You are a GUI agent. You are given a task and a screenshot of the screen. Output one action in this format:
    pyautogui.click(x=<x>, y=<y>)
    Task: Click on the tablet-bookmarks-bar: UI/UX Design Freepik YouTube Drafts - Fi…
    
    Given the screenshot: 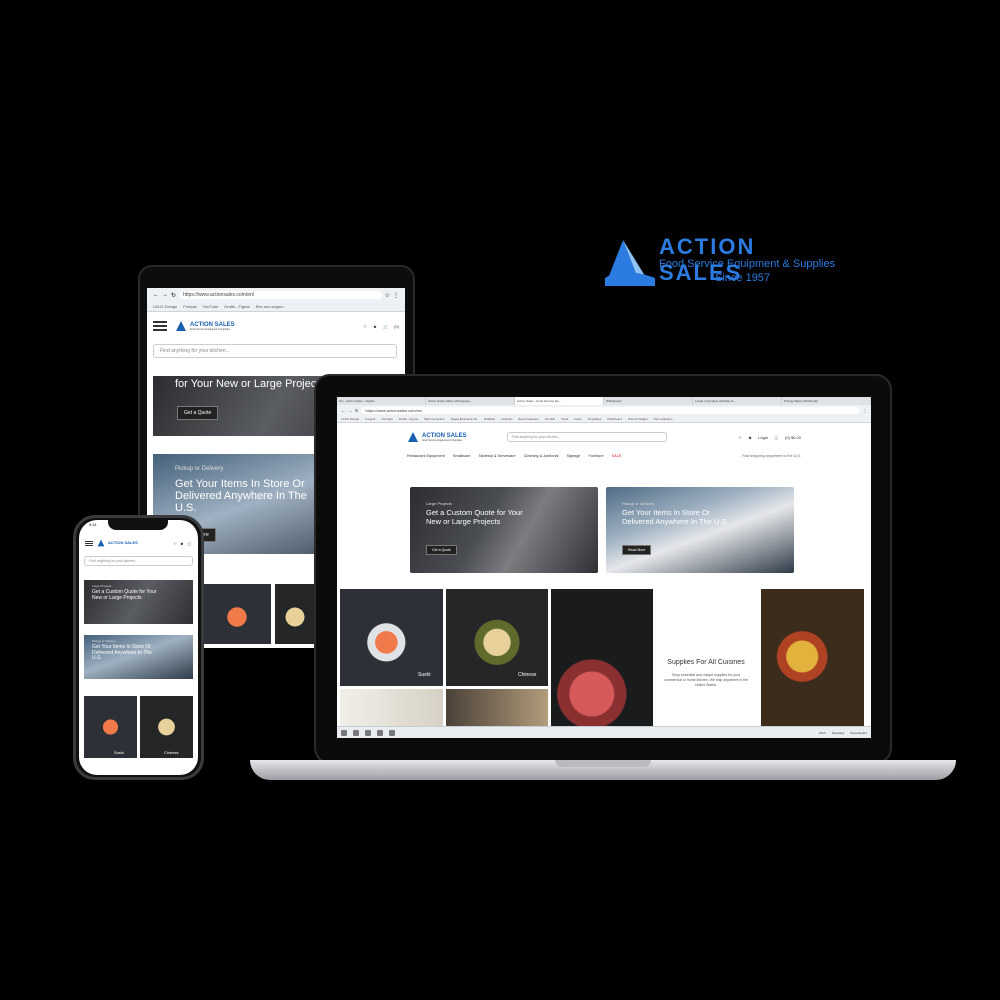 What is the action you would take?
    pyautogui.click(x=276, y=306)
    